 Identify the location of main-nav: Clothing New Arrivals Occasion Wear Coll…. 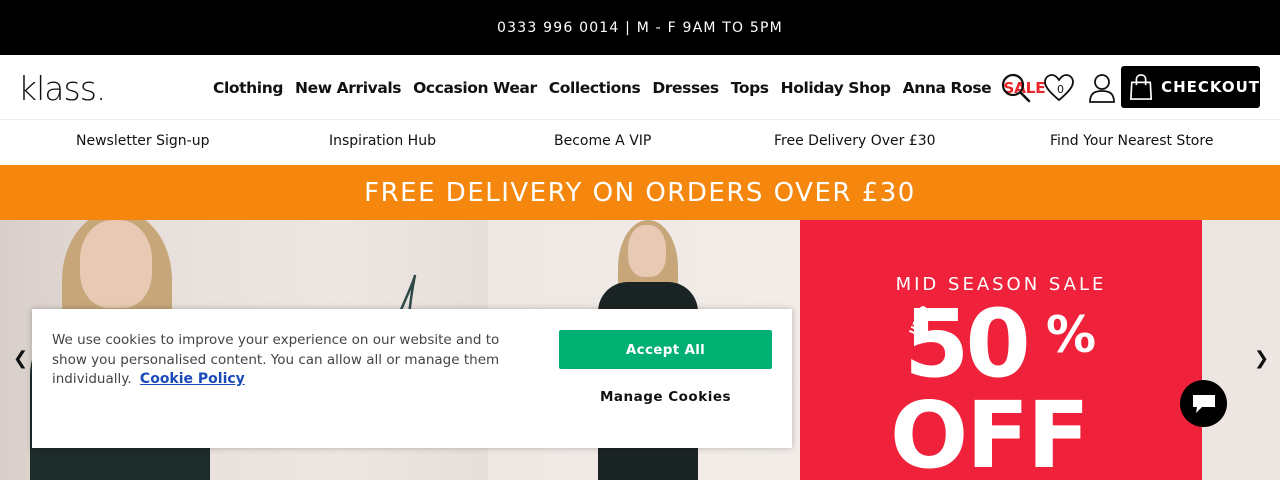
(629, 87).